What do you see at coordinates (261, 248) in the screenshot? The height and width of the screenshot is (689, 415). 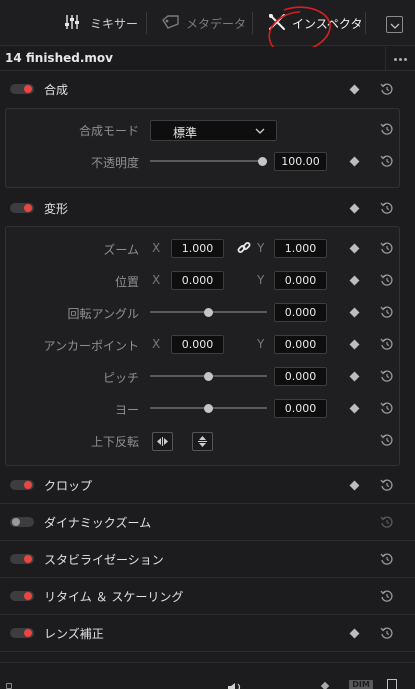 I see `zoom-y-axis-label: Y` at bounding box center [261, 248].